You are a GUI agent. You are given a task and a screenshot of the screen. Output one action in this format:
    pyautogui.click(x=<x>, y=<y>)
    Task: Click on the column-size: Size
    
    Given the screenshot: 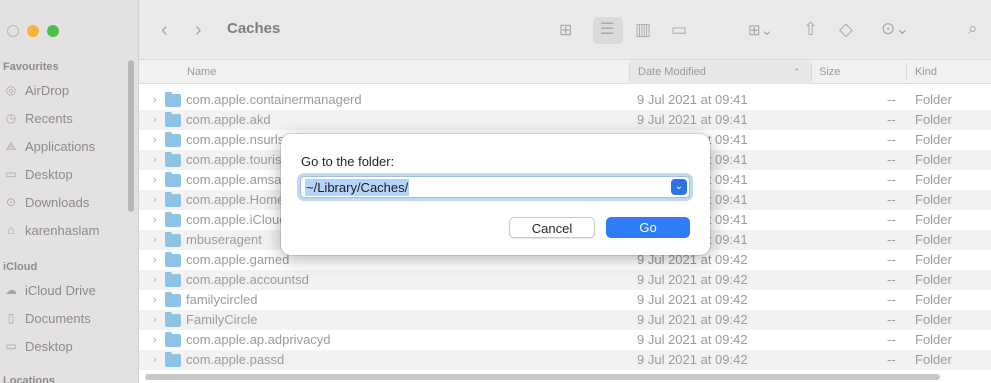 What is the action you would take?
    pyautogui.click(x=858, y=72)
    